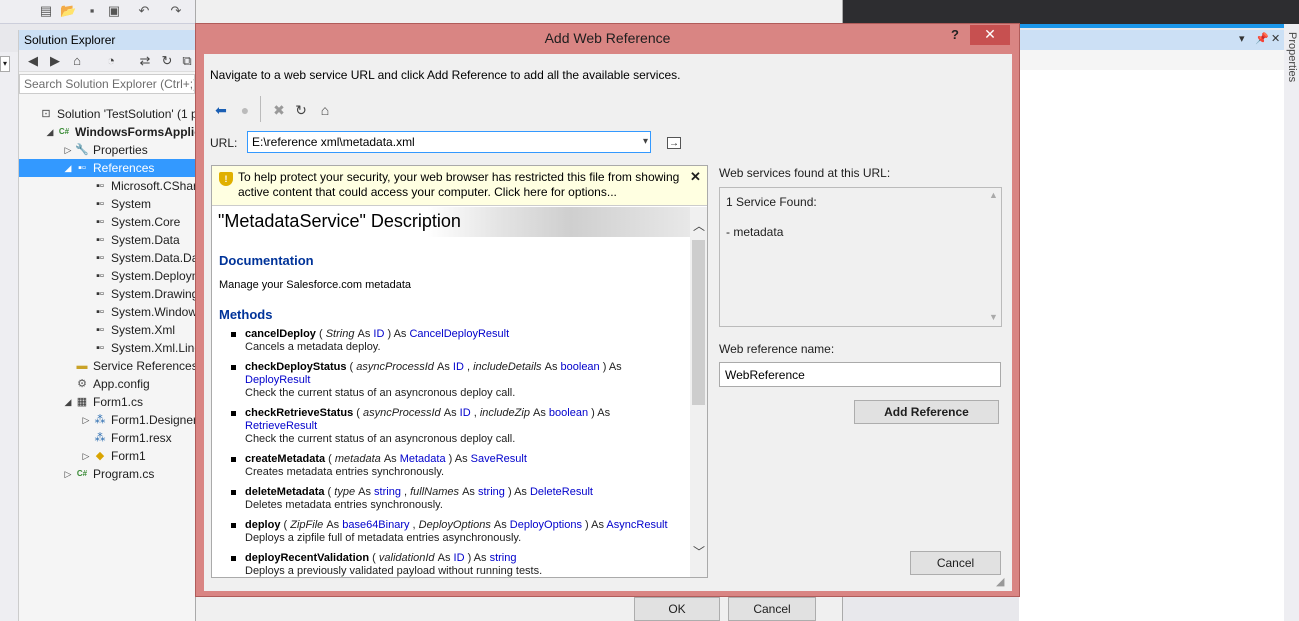  I want to click on bullet-icon, so click(233, 367).